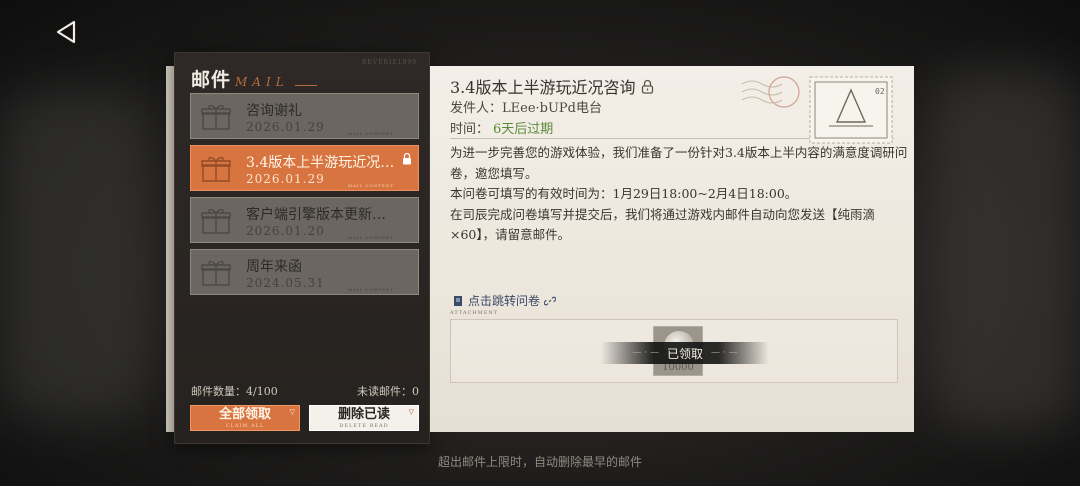 The image size is (1080, 486). Describe the element at coordinates (474, 313) in the screenshot. I see `attachment-label: ATTACHMENT` at that location.